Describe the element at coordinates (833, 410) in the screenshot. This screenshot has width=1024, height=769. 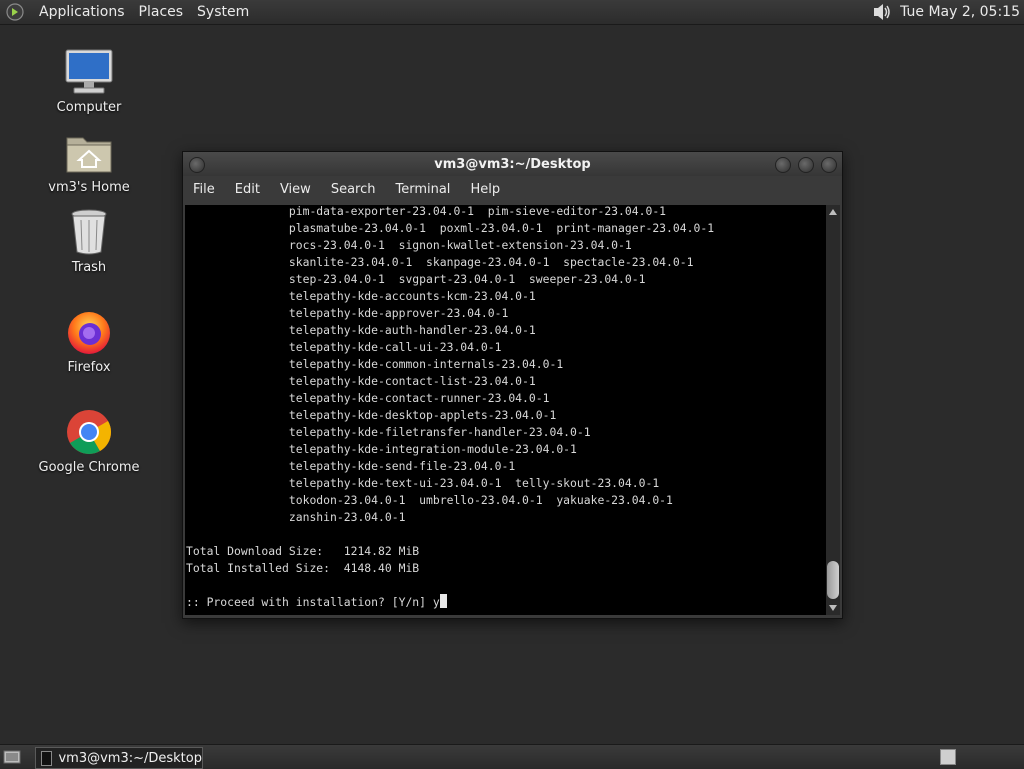
I see `terminal-scrollbar` at that location.